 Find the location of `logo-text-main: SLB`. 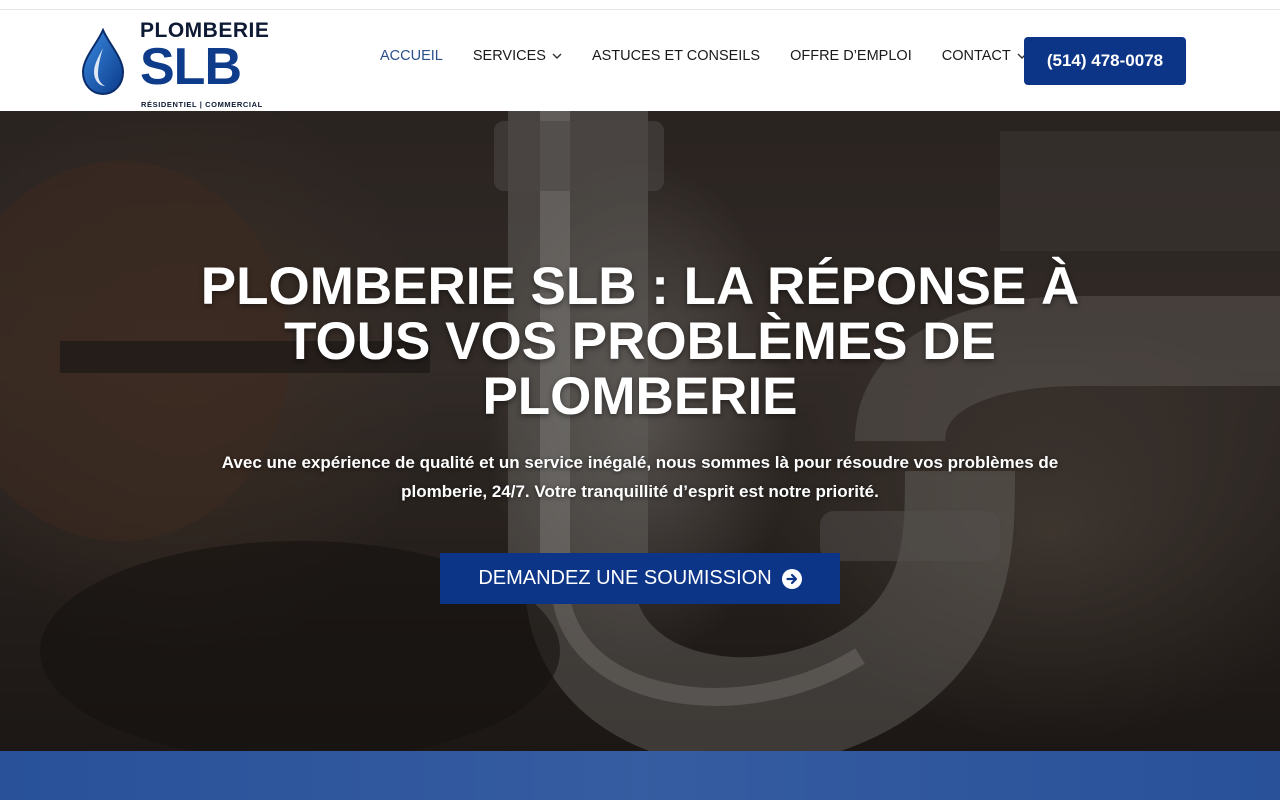

logo-text-main: SLB is located at coordinates (191, 67).